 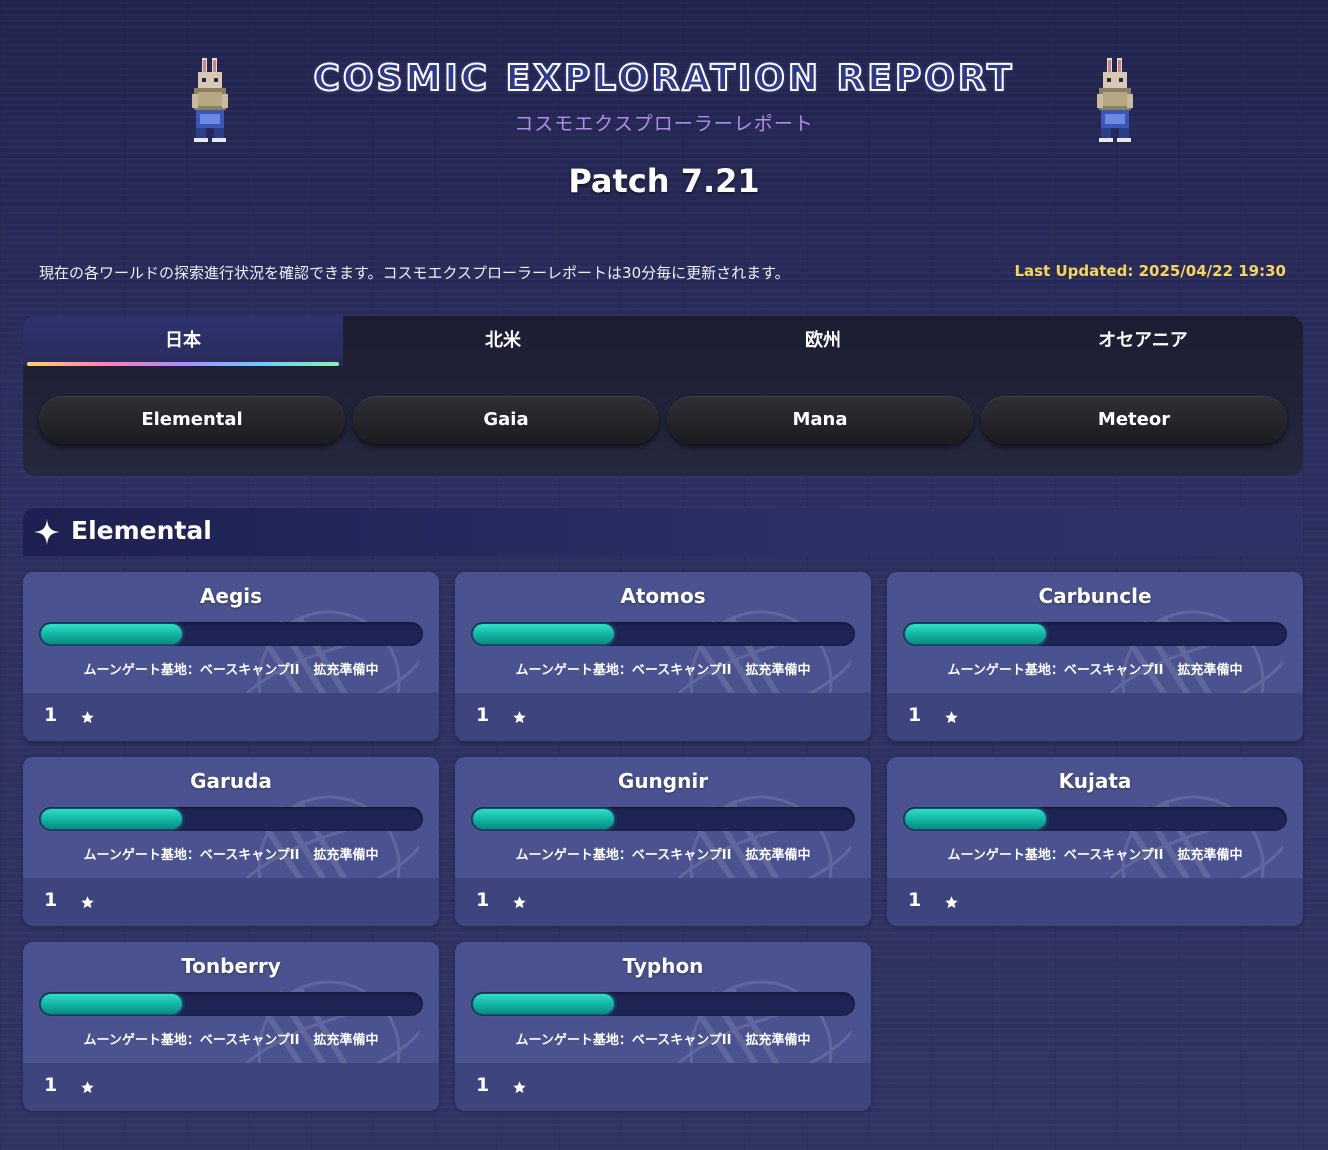 What do you see at coordinates (231, 1026) in the screenshot?
I see `world-card: Tonberry ムーンゲート基地：ベースキャンプII 拡充準備中 1` at bounding box center [231, 1026].